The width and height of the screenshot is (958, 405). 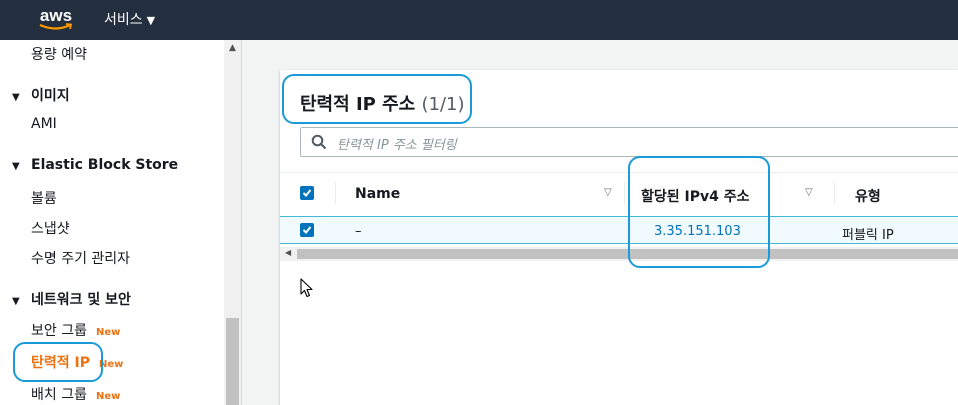 What do you see at coordinates (44, 198) in the screenshot?
I see `sidebar-item-volumes: 볼륨` at bounding box center [44, 198].